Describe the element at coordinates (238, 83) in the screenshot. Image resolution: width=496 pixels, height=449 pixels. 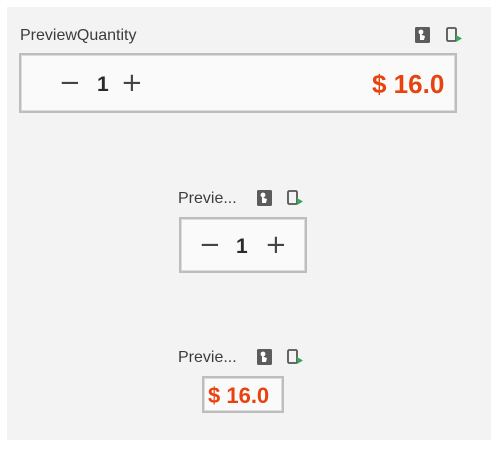
I see `quantity-price-row-preview: − 1 + $ 16.0` at that location.